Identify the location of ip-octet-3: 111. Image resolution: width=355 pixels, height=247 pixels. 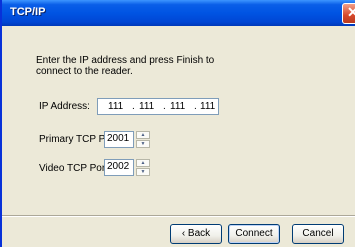
(177, 106).